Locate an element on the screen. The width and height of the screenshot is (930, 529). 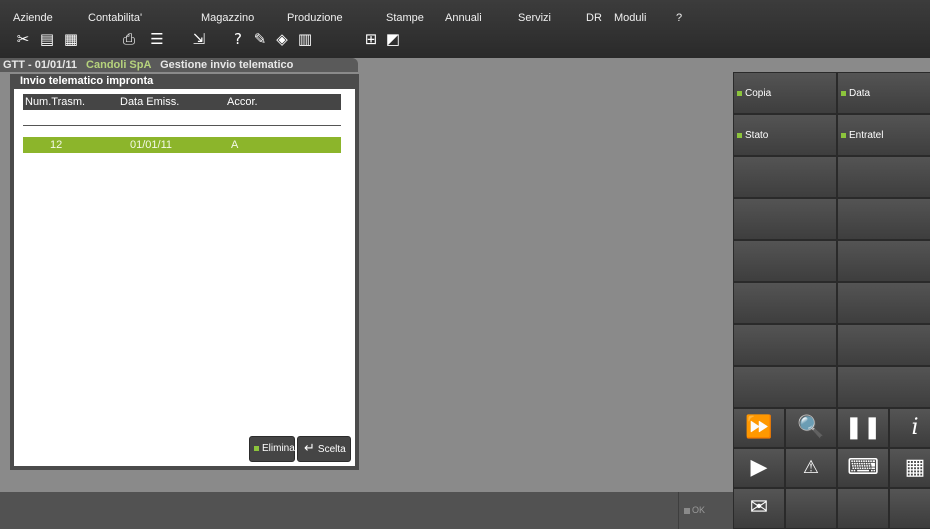
cell-data-emiss: 01/01/11 is located at coordinates (151, 145).